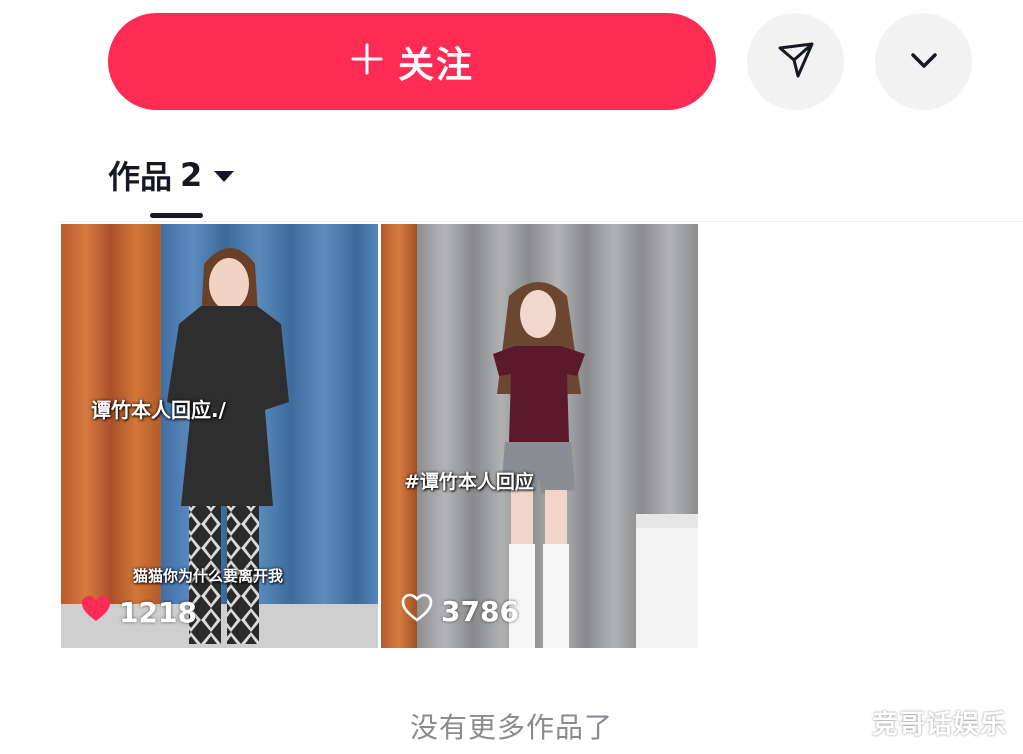 This screenshot has height=754, width=1023. I want to click on more-options-button, so click(923, 61).